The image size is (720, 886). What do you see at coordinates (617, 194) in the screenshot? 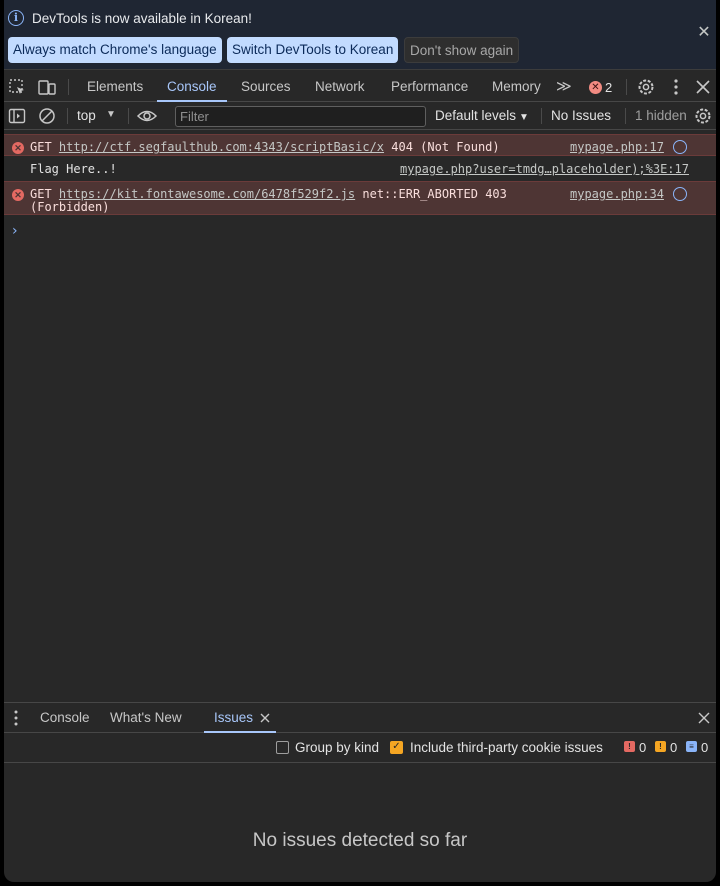
I see `source-link: mypage.php:34` at bounding box center [617, 194].